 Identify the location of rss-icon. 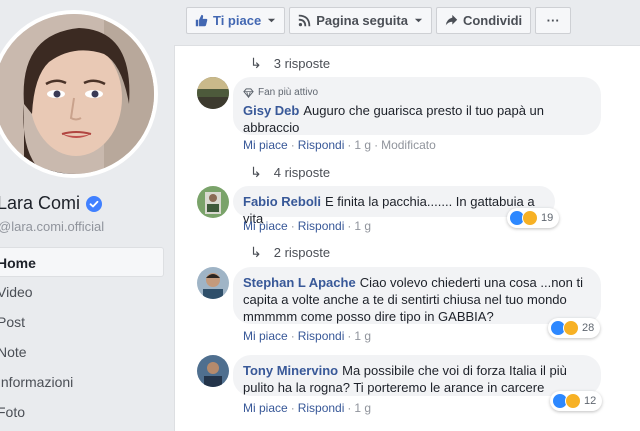
(304, 20).